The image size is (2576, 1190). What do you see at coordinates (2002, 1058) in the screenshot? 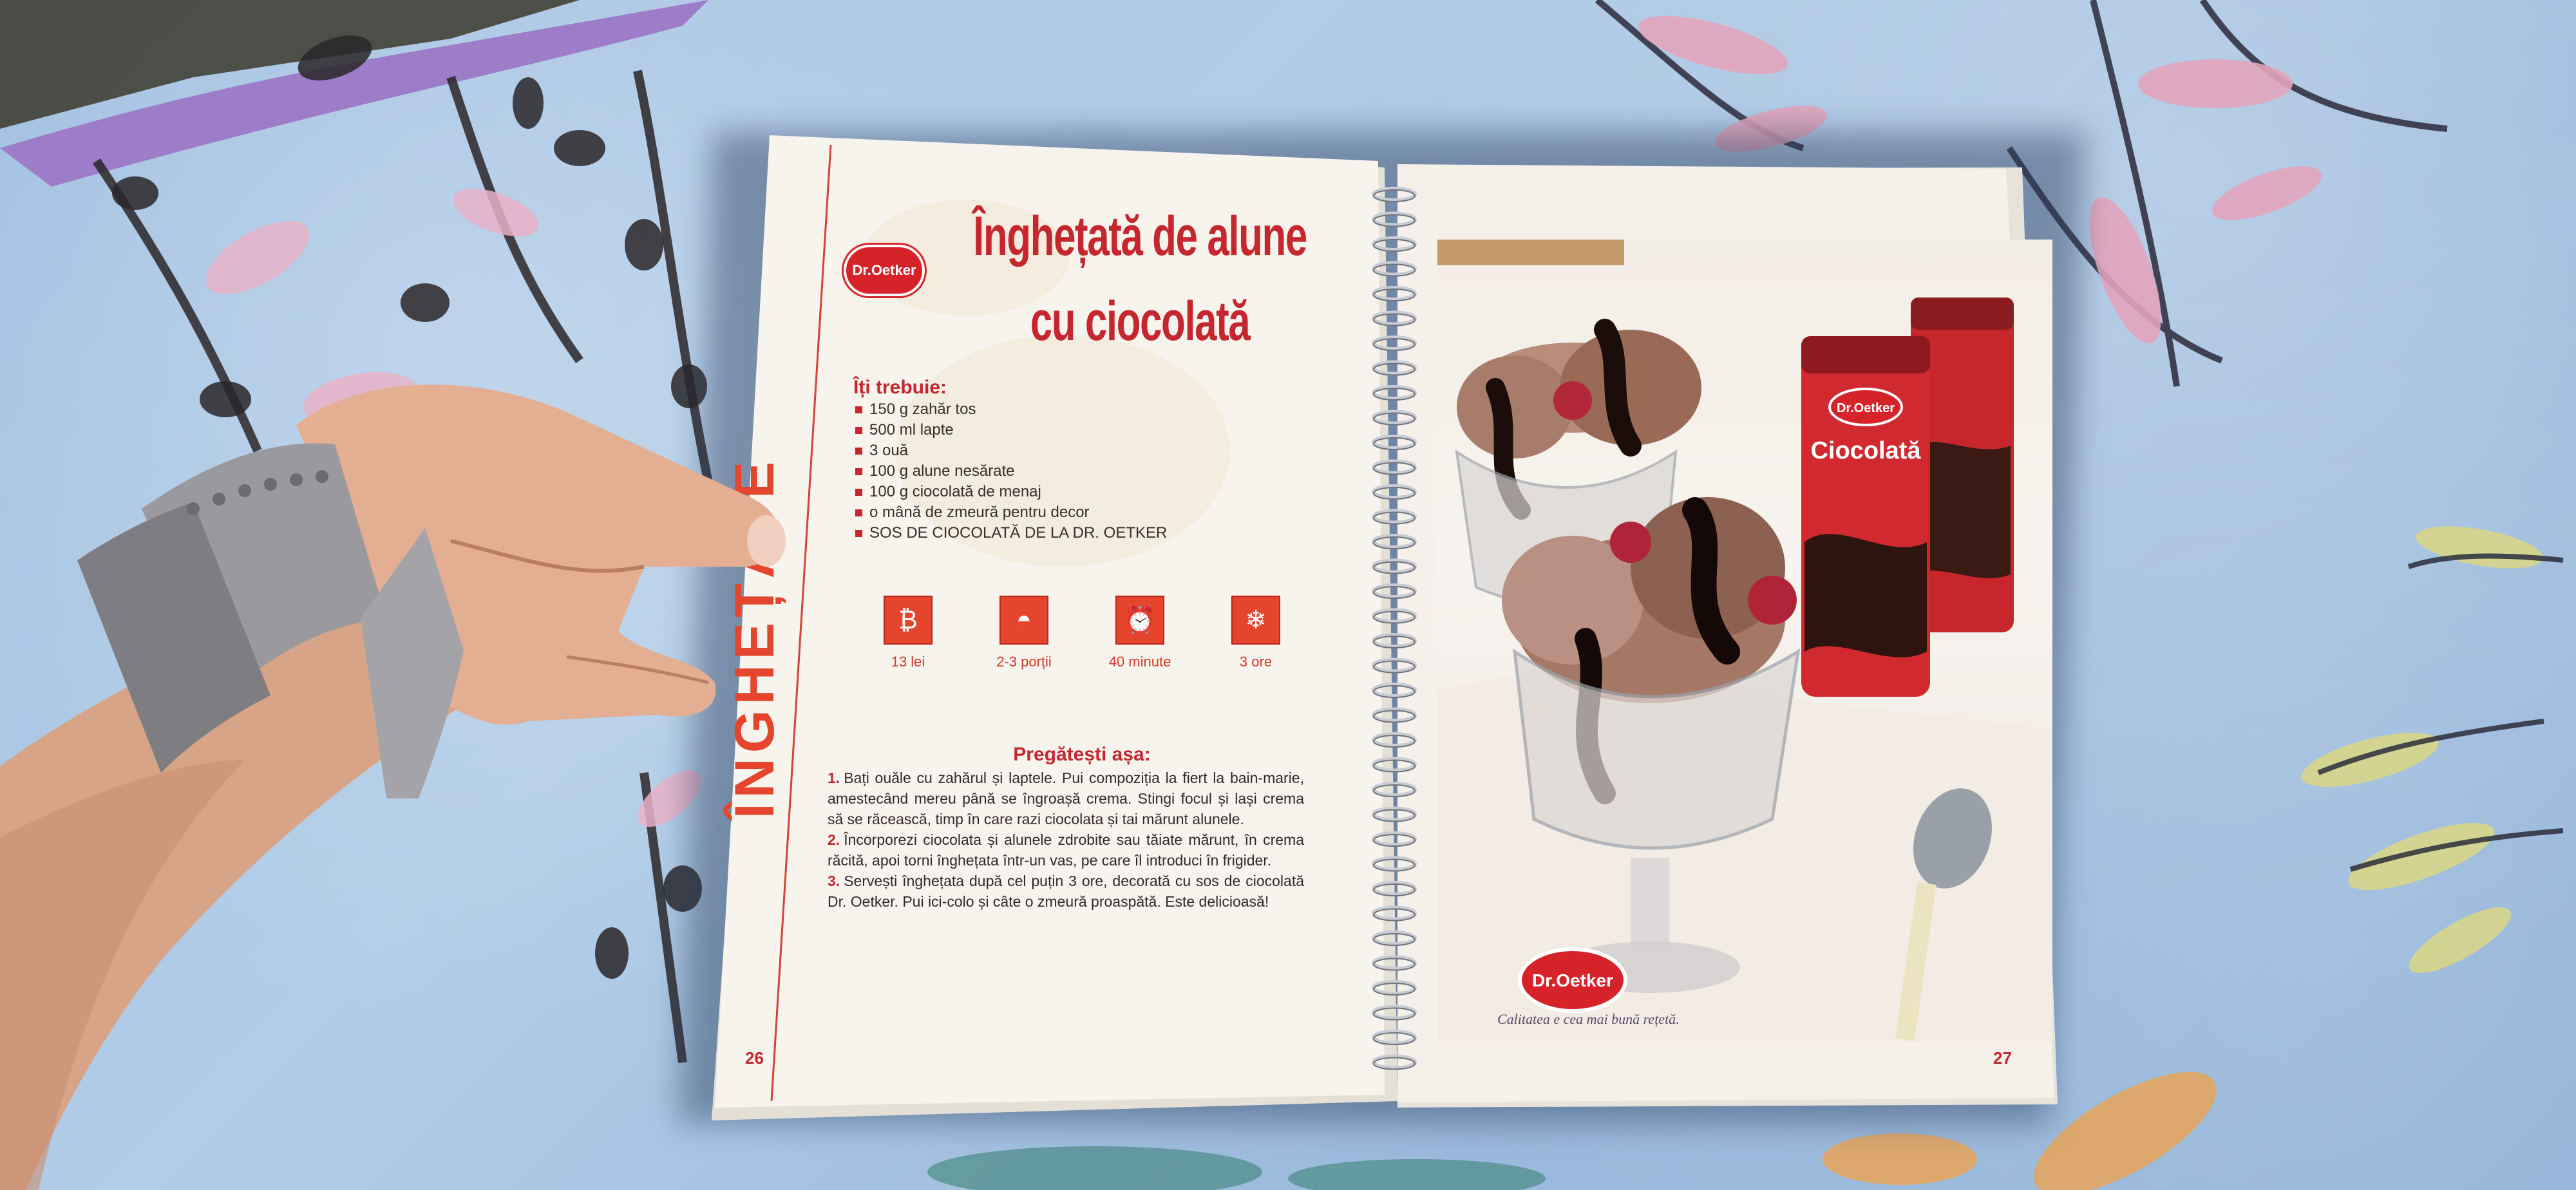
I see `page-number-right: 27` at bounding box center [2002, 1058].